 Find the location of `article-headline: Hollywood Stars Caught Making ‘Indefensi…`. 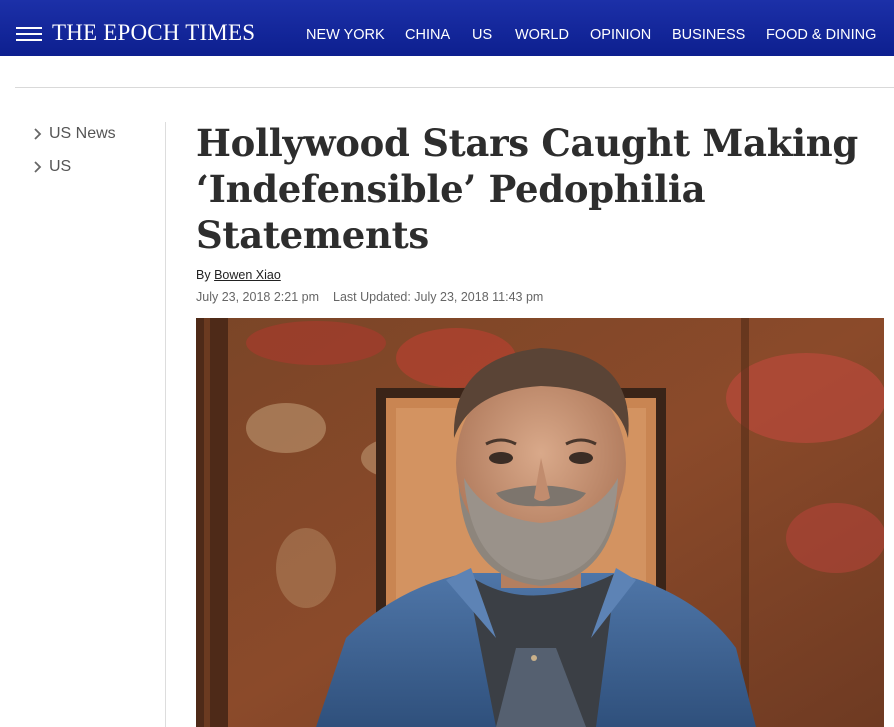

article-headline: Hollywood Stars Caught Making ‘Indefensi… is located at coordinates (527, 189).